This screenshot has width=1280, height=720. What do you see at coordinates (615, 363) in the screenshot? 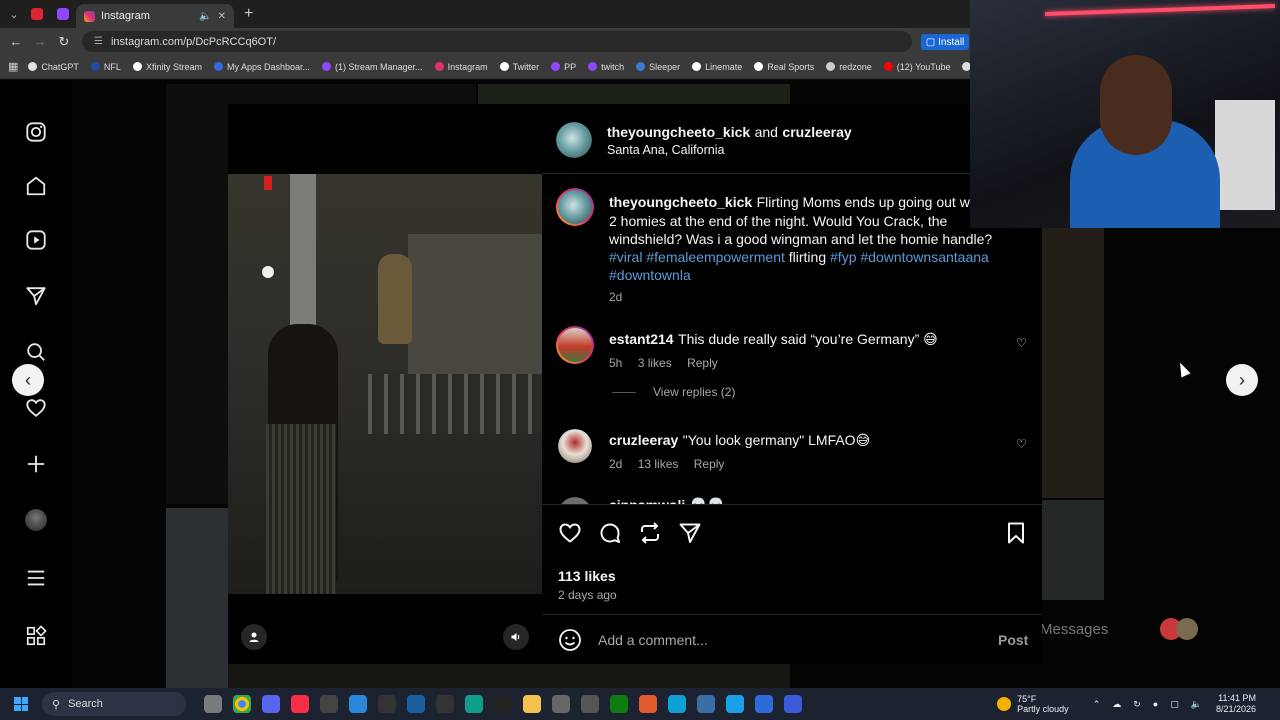
I see `comment-time: 5h` at bounding box center [615, 363].